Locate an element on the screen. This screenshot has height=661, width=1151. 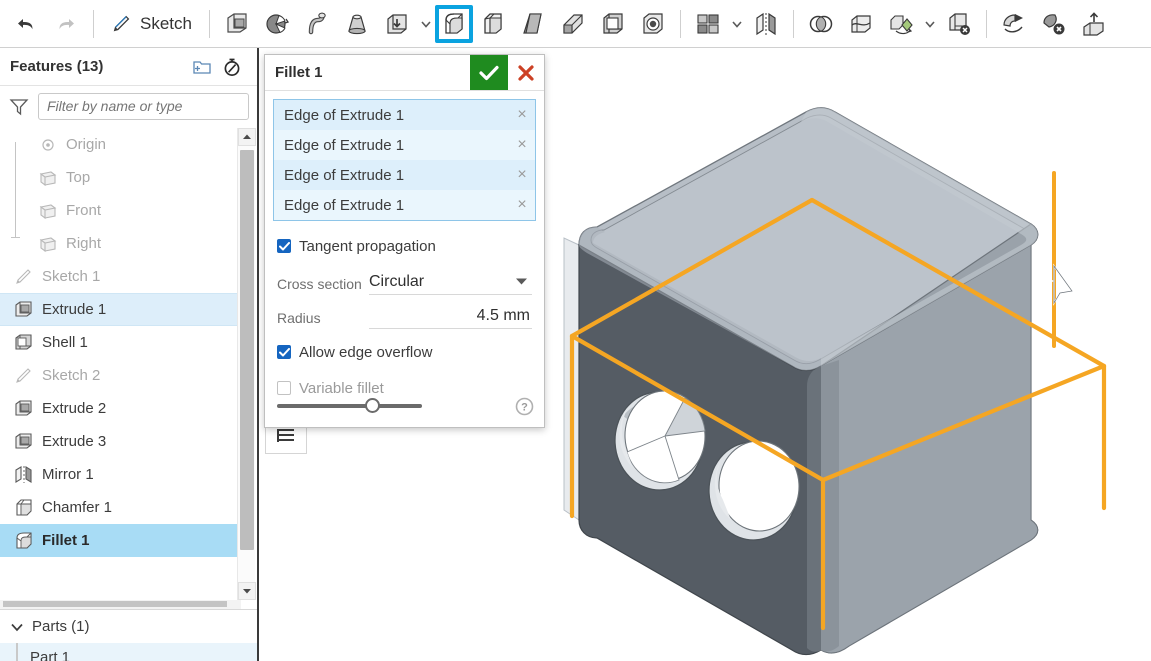
part-label: Part 1 is located at coordinates (50, 655).